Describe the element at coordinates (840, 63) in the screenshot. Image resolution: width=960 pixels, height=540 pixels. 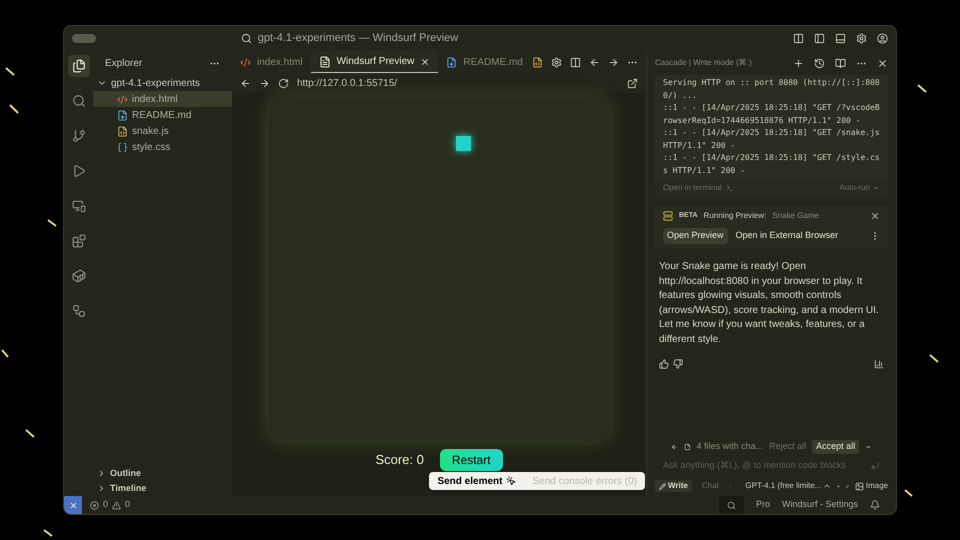
I see `book-icon` at that location.